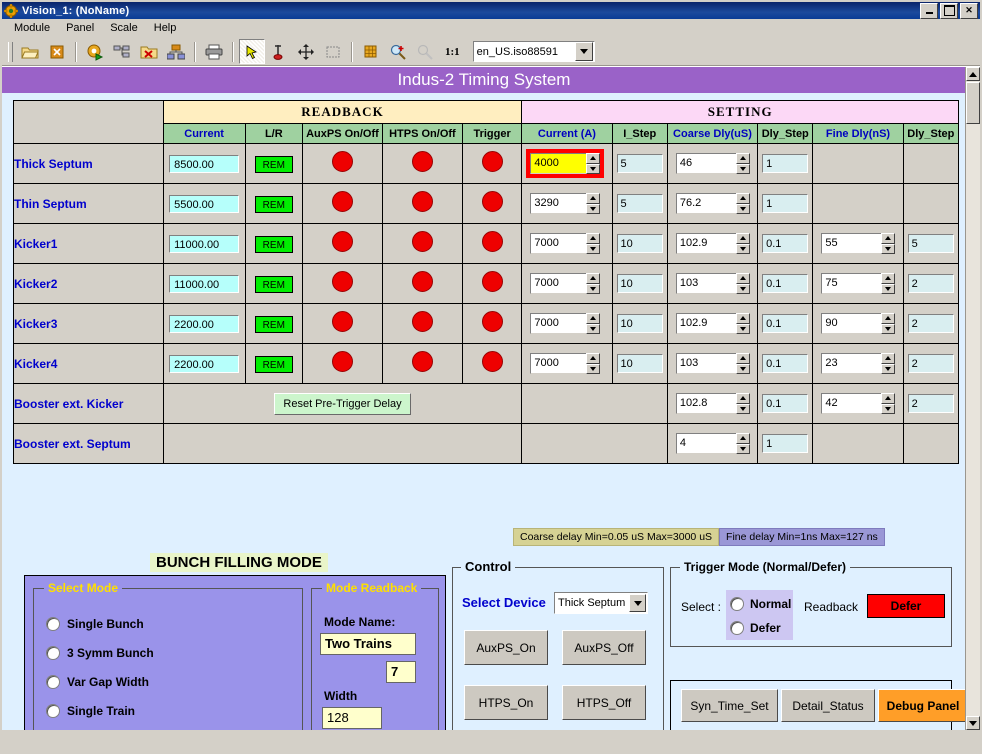  Describe the element at coordinates (755, 628) in the screenshot. I see `trigger-option-defer: Defer` at that location.